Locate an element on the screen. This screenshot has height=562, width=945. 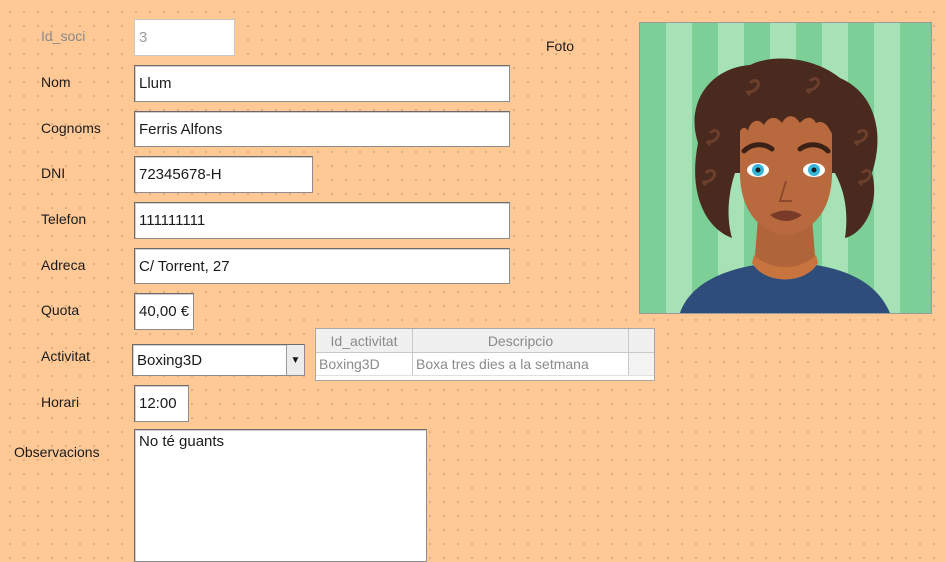
grid-header-id-activitat: Id_activitat is located at coordinates (364, 340).